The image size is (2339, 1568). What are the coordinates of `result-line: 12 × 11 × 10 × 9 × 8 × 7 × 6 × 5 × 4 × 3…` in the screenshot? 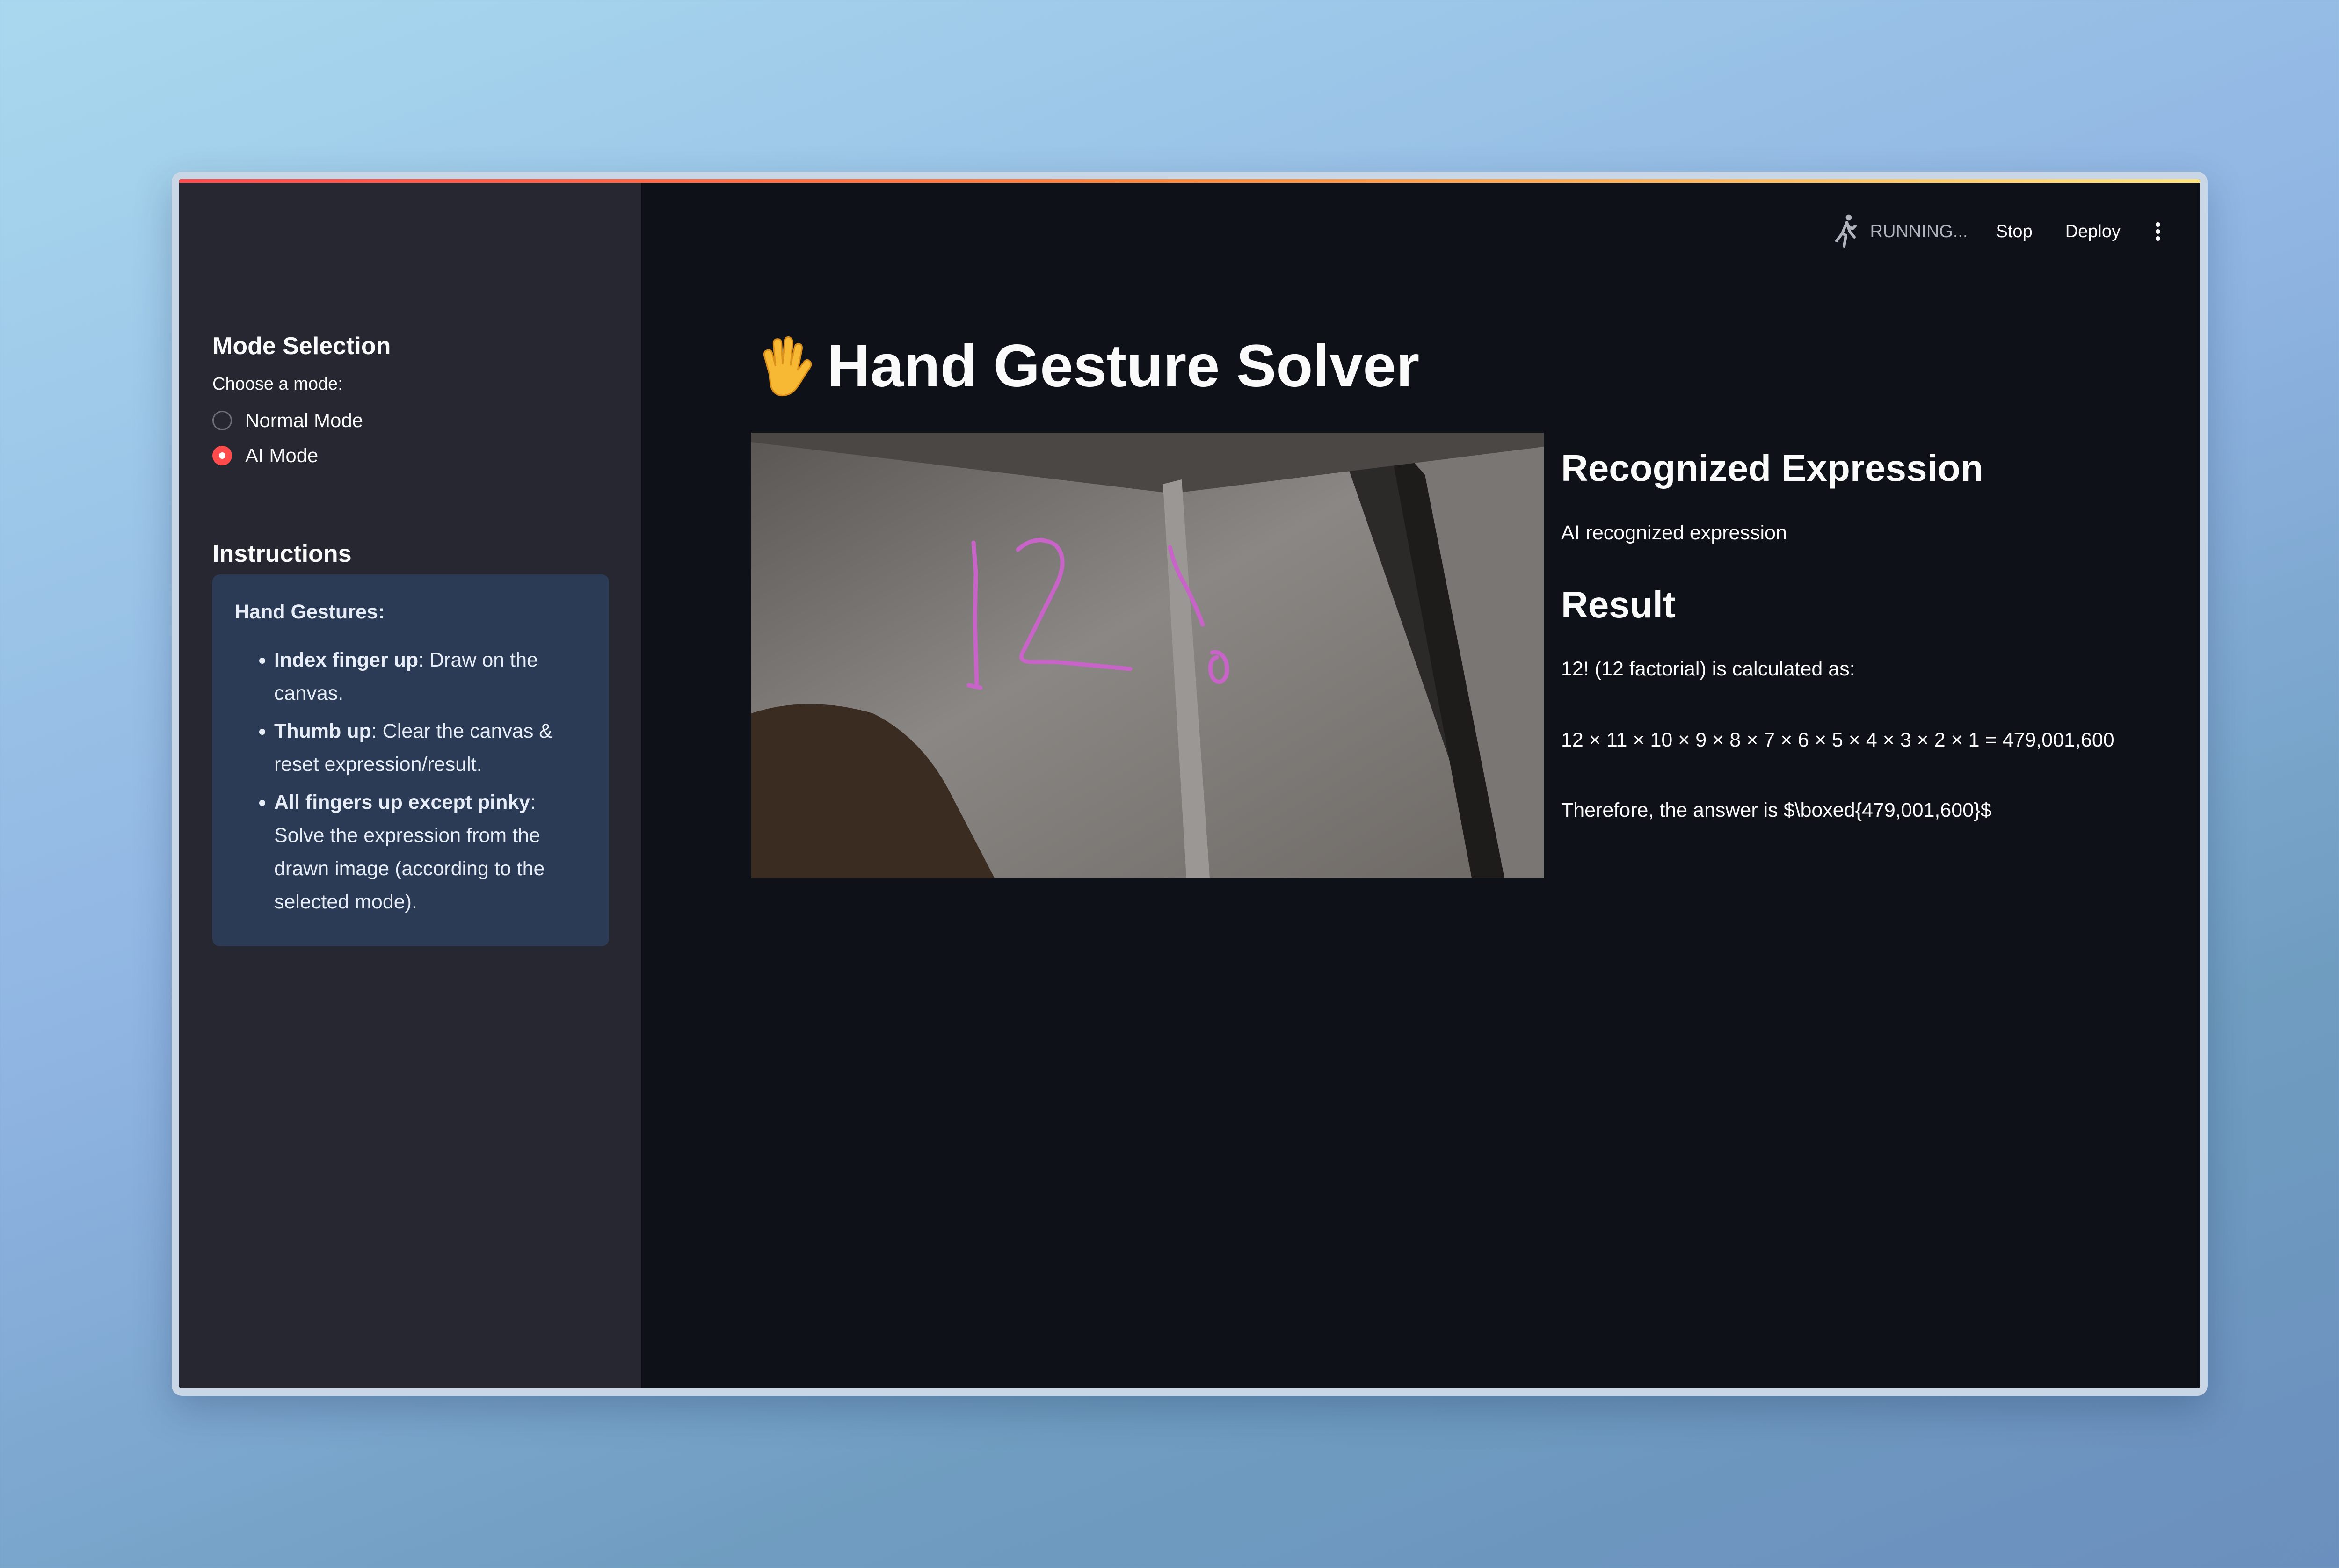 It's located at (1837, 740).